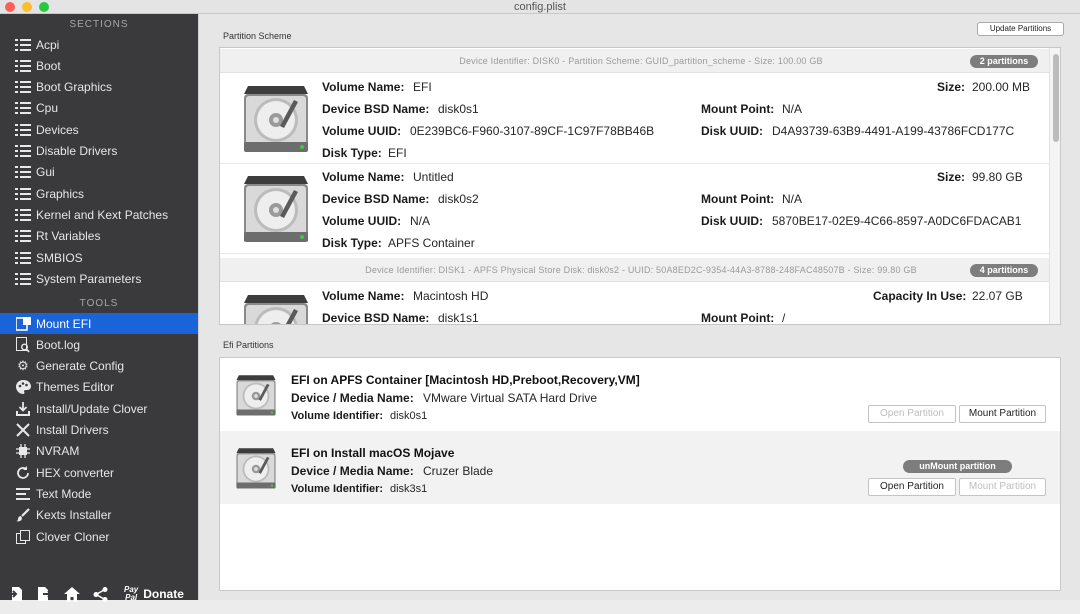 Image resolution: width=1080 pixels, height=614 pixels. I want to click on text-icon, so click(23, 494).